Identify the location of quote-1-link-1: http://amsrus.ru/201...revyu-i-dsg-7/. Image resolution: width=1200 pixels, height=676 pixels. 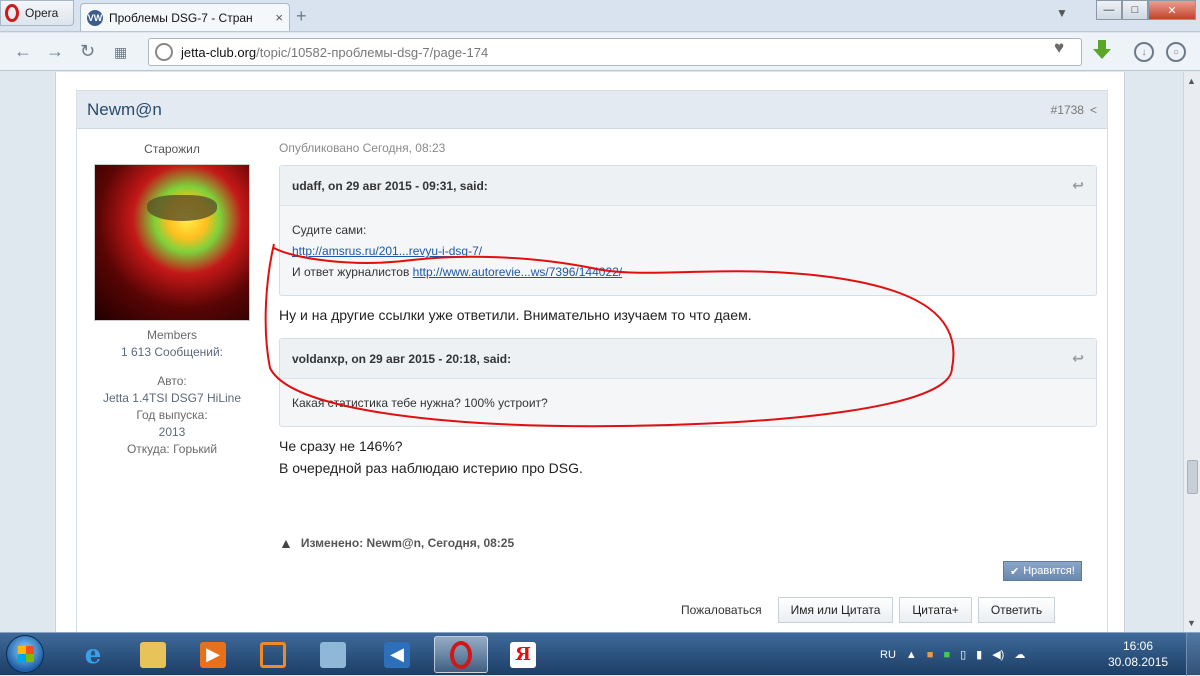
(387, 251).